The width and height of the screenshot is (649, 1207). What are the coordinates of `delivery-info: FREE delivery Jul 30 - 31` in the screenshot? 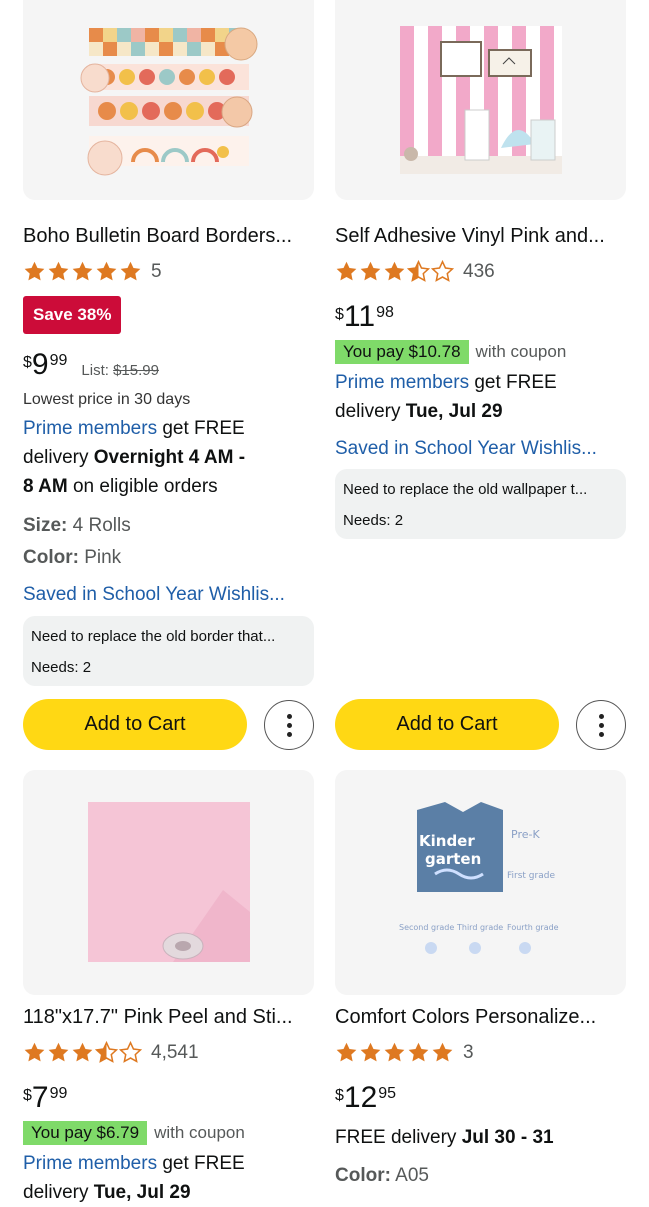 It's located at (444, 1137).